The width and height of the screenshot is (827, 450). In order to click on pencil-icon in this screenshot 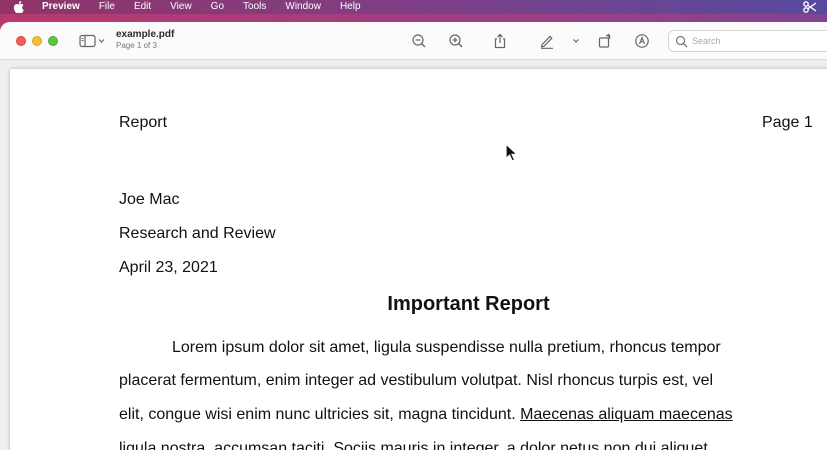, I will do `click(546, 42)`.